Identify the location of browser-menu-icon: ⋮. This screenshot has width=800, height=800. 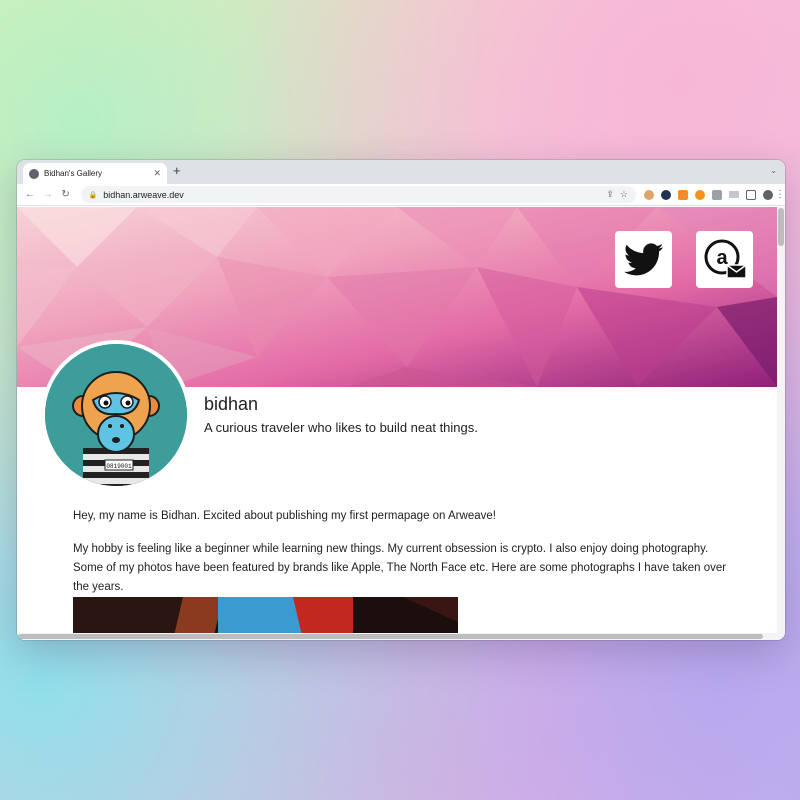
(780, 194).